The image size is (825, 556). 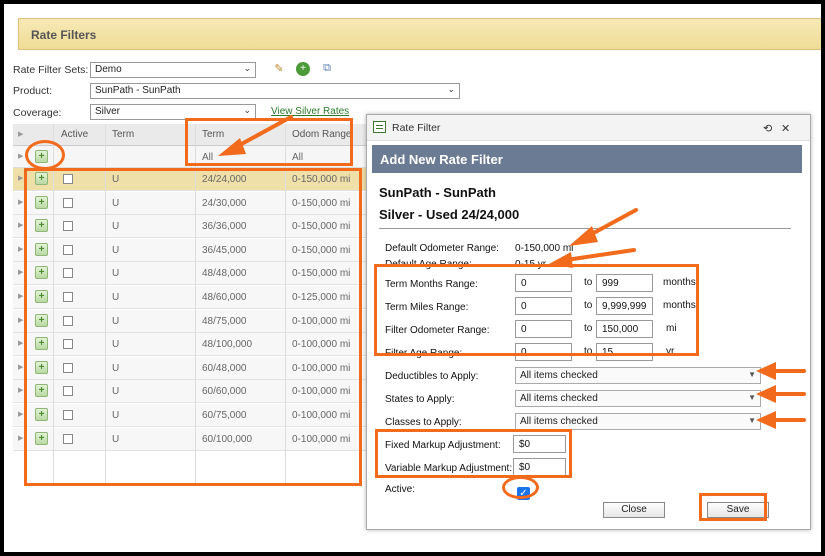 What do you see at coordinates (108, 111) in the screenshot?
I see `coverage-value: Silver` at bounding box center [108, 111].